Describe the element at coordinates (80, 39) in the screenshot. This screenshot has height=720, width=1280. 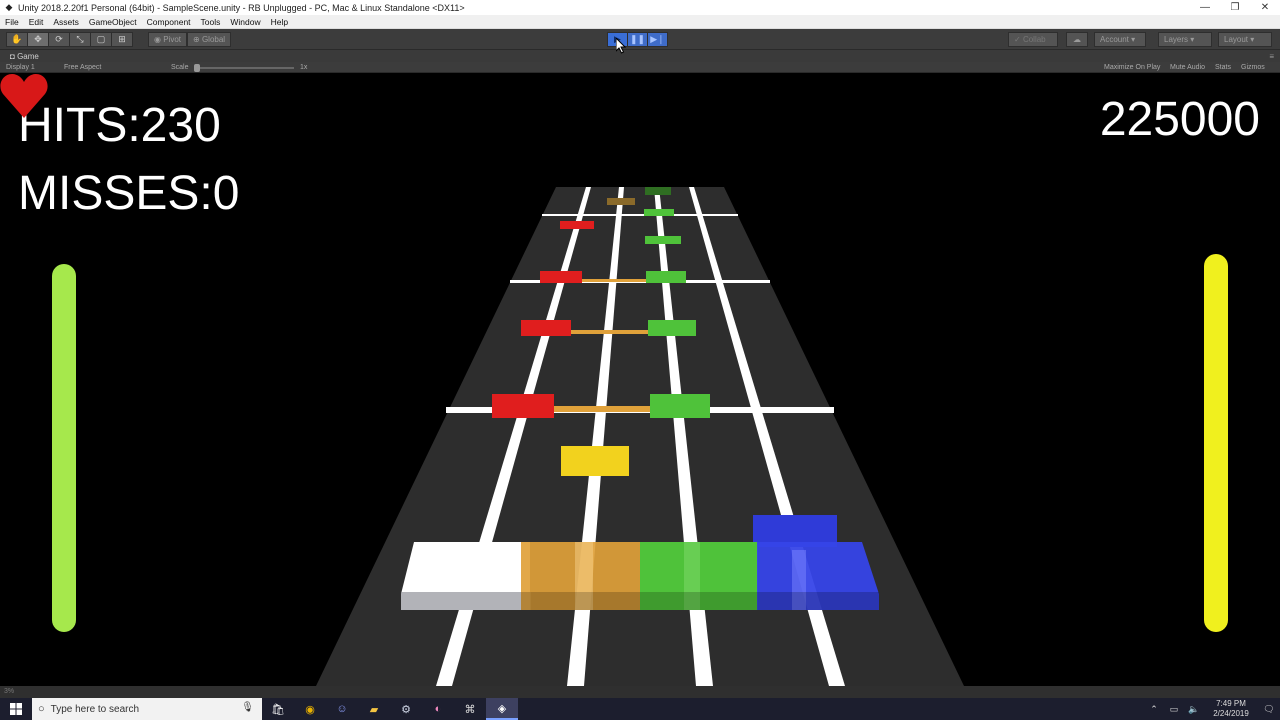
I see `scale-tool-icon: ⤡` at that location.